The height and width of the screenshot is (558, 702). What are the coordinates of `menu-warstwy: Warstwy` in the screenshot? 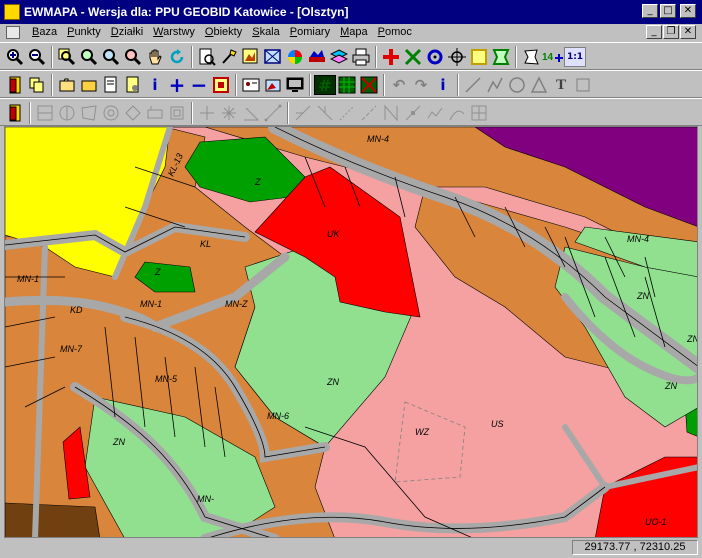 It's located at (174, 32).